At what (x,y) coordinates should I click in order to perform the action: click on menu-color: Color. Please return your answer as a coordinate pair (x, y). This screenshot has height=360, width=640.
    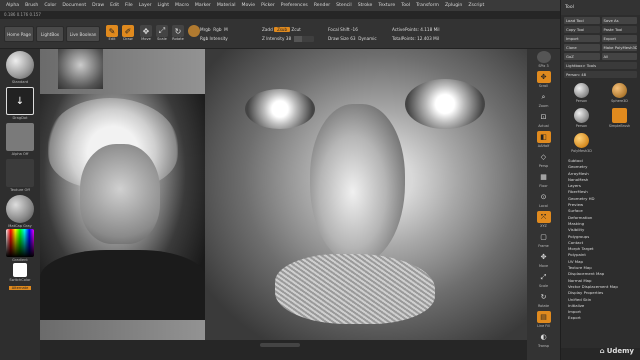
    Looking at the image, I should click on (50, 5).